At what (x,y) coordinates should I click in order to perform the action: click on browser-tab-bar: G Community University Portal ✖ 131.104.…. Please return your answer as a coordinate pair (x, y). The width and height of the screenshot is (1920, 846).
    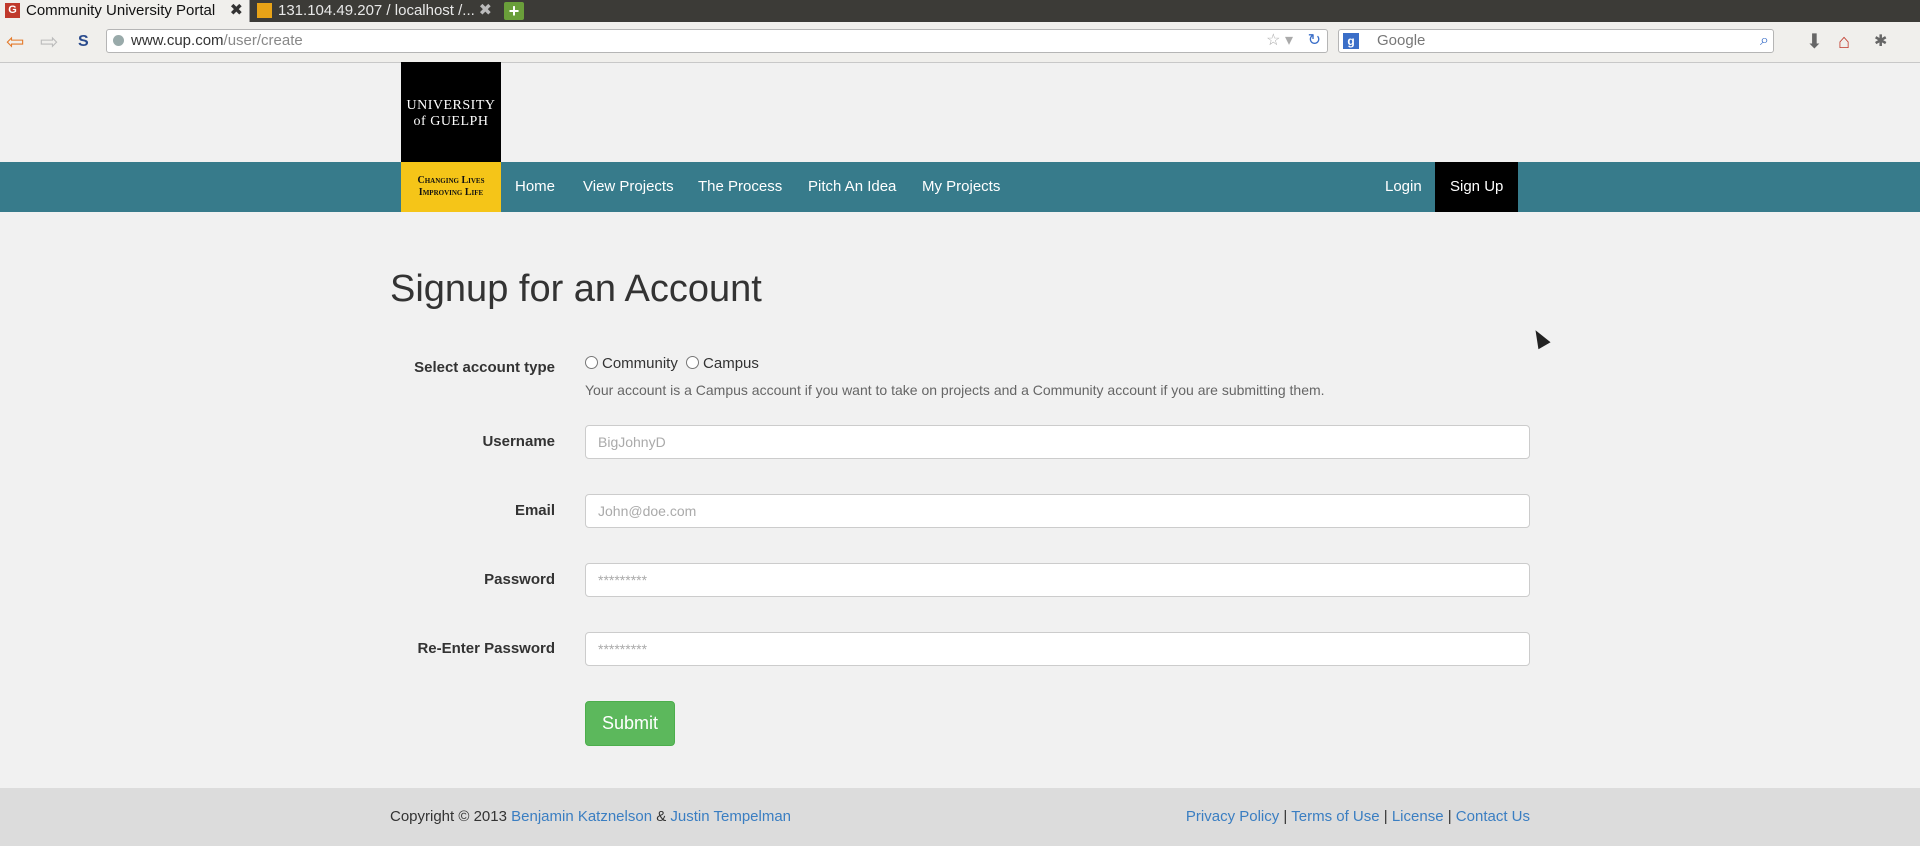
    Looking at the image, I should click on (960, 11).